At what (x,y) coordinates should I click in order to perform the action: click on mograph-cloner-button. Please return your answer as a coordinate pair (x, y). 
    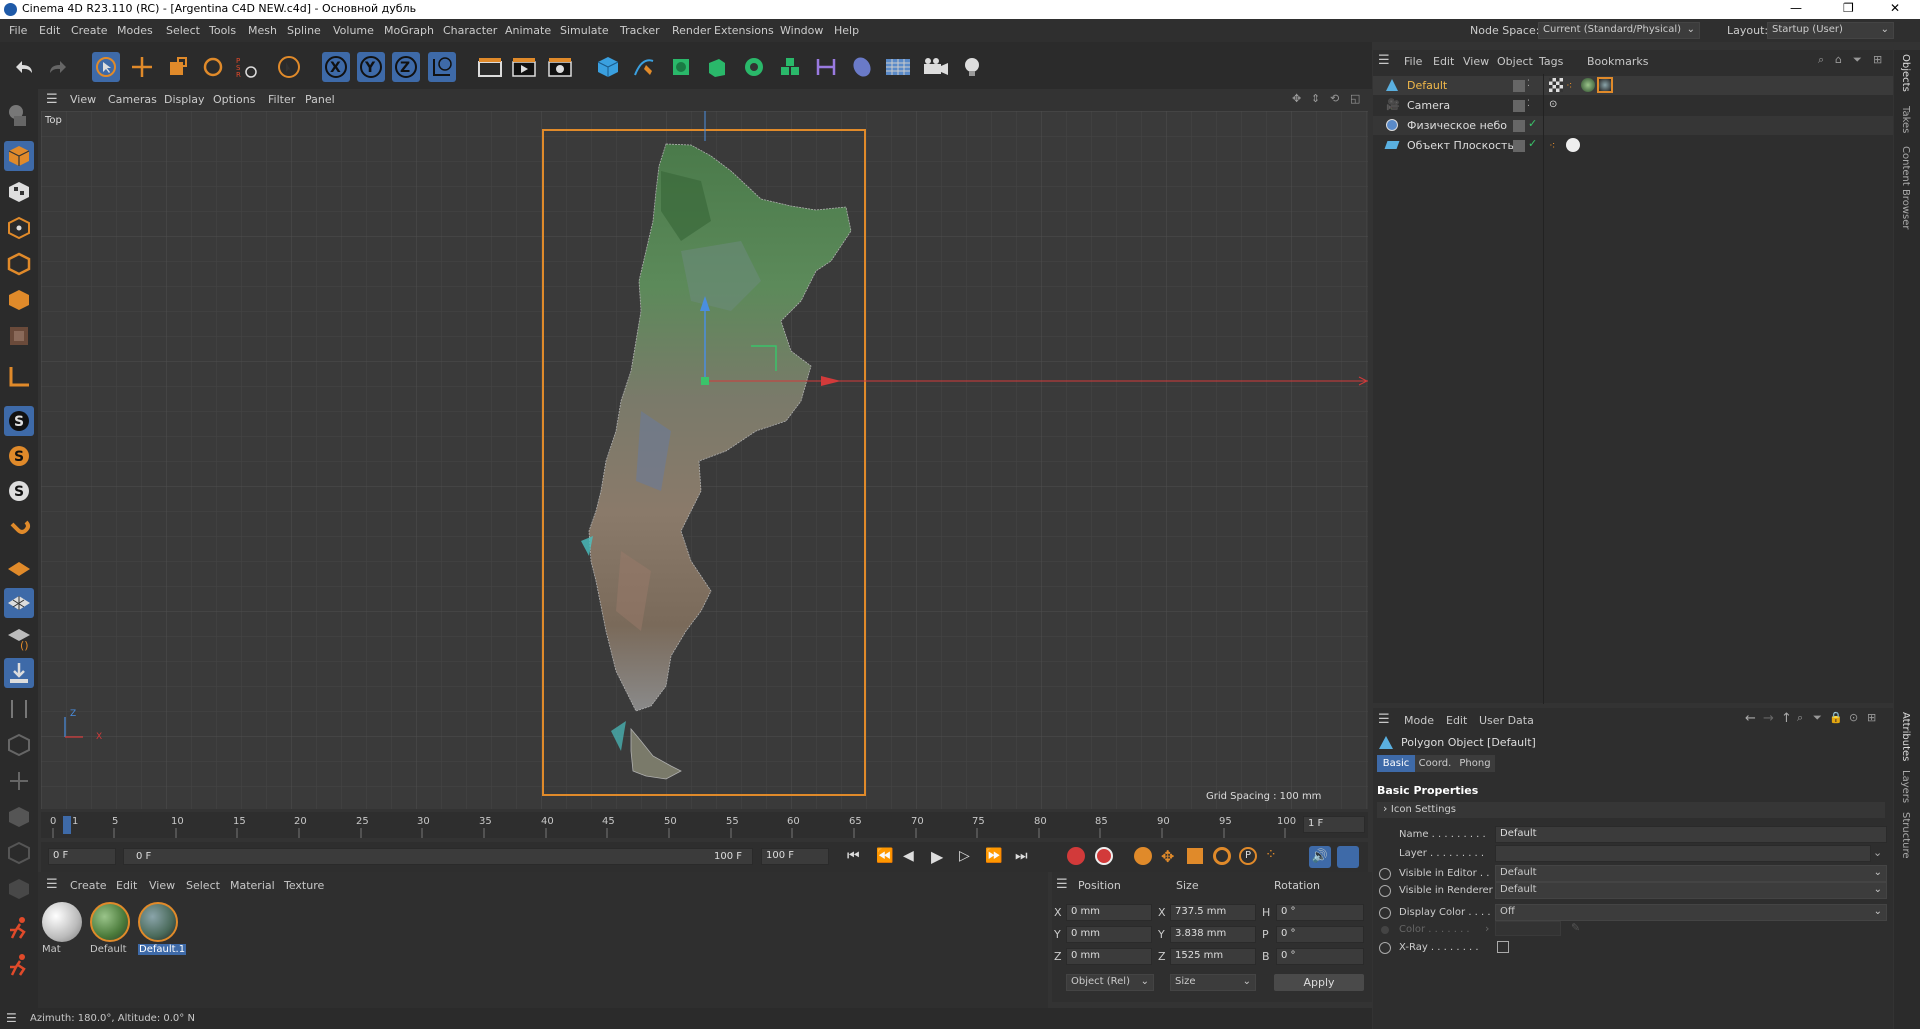
    Looking at the image, I should click on (754, 67).